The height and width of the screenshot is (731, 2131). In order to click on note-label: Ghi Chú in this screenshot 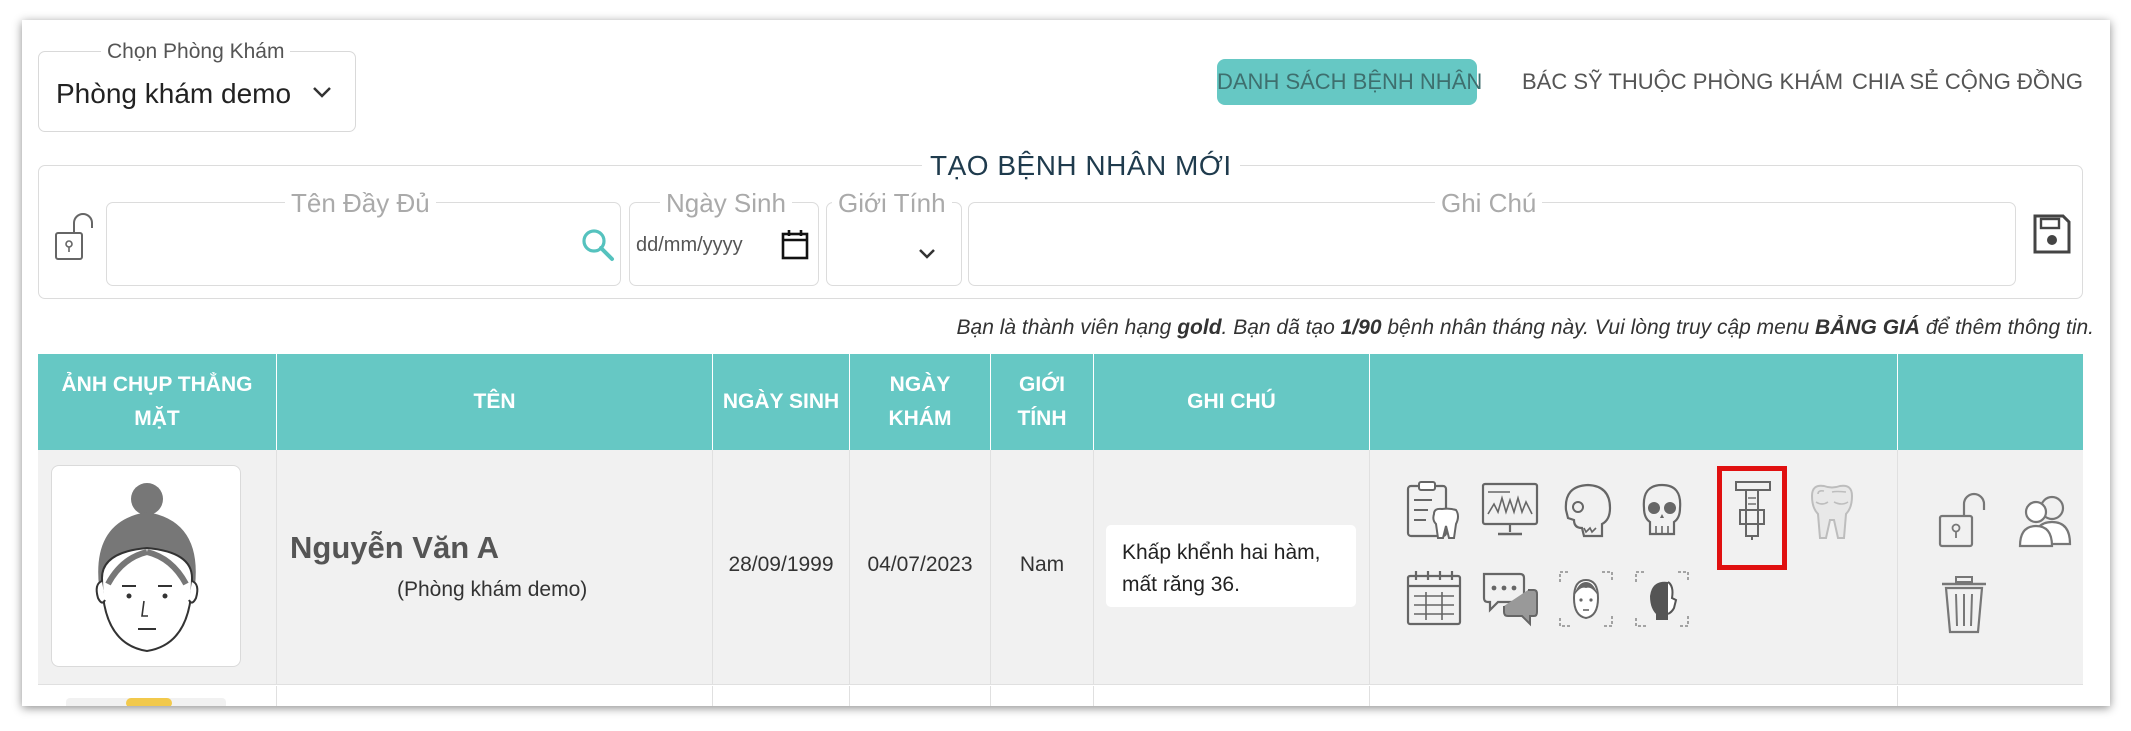, I will do `click(1489, 203)`.